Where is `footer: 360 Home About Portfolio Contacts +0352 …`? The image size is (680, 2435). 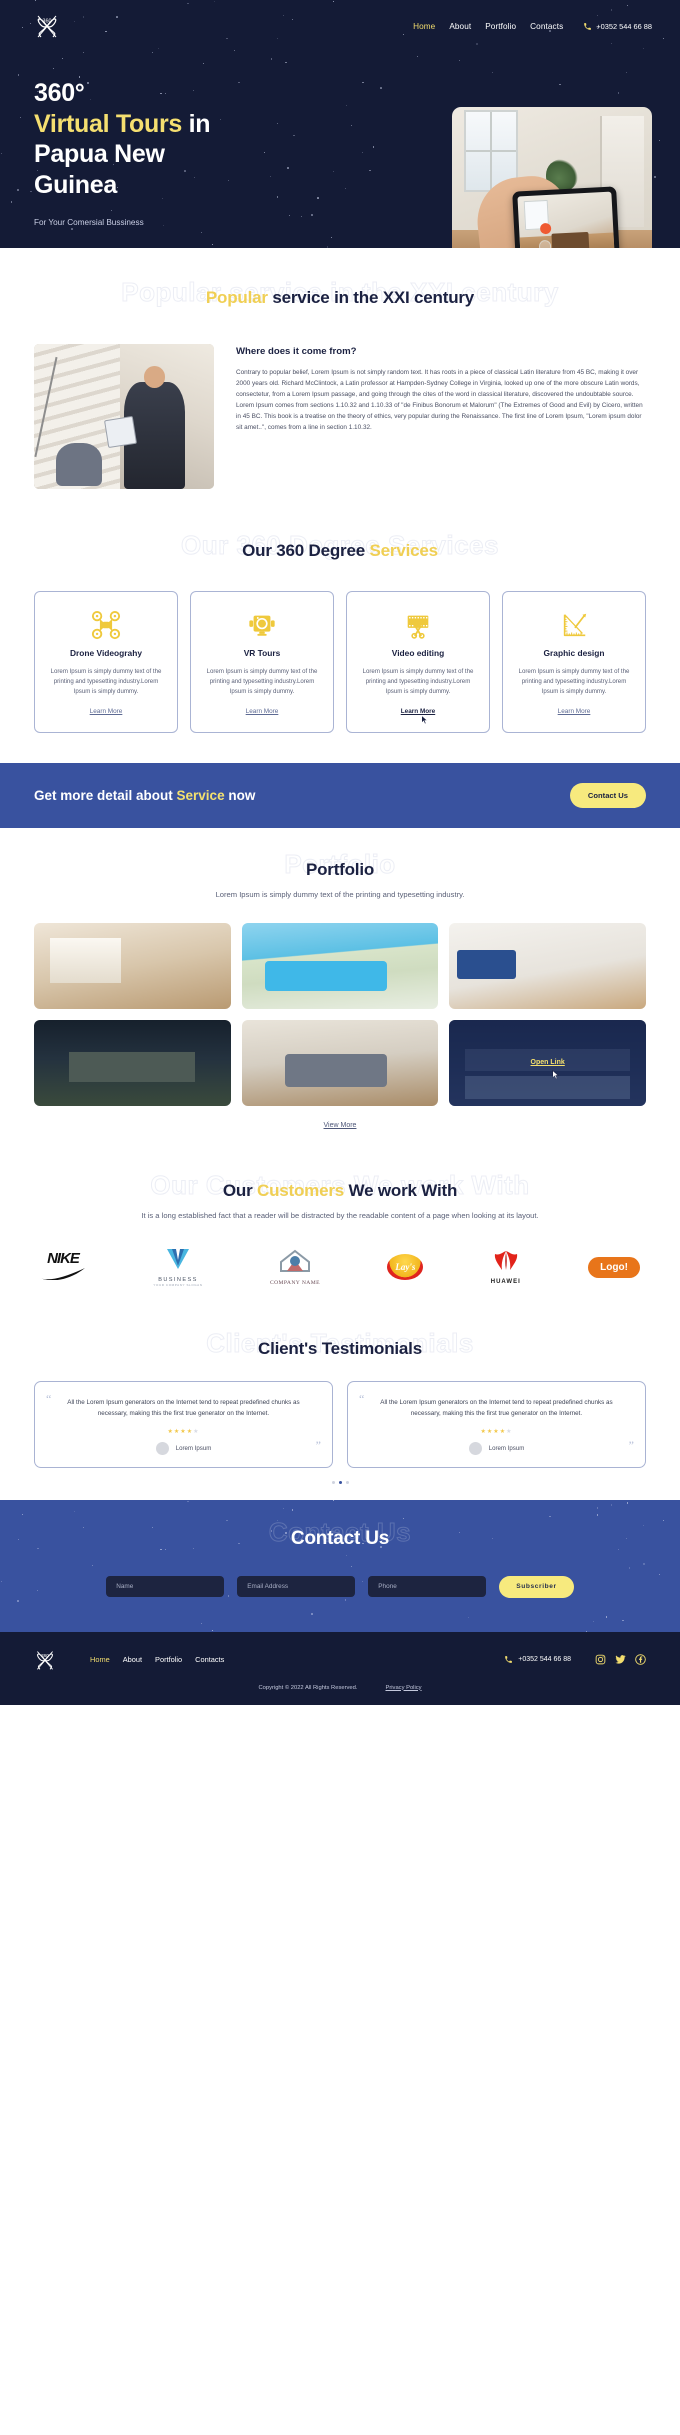
footer: 360 Home About Portfolio Contacts +0352 … is located at coordinates (340, 1668).